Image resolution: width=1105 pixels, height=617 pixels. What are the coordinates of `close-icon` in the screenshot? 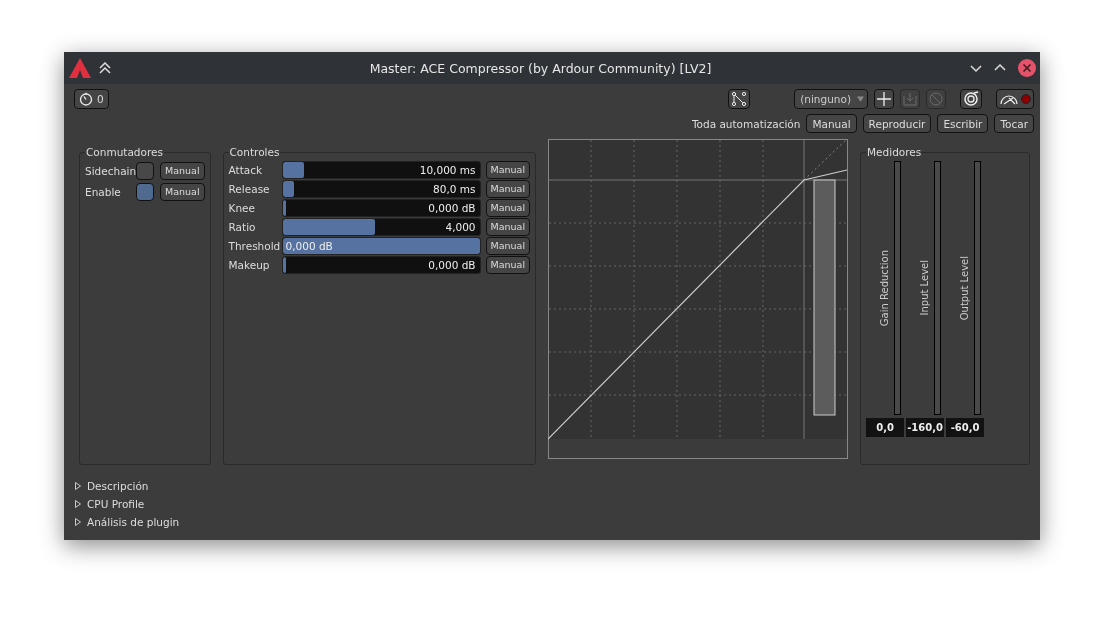 It's located at (1027, 68).